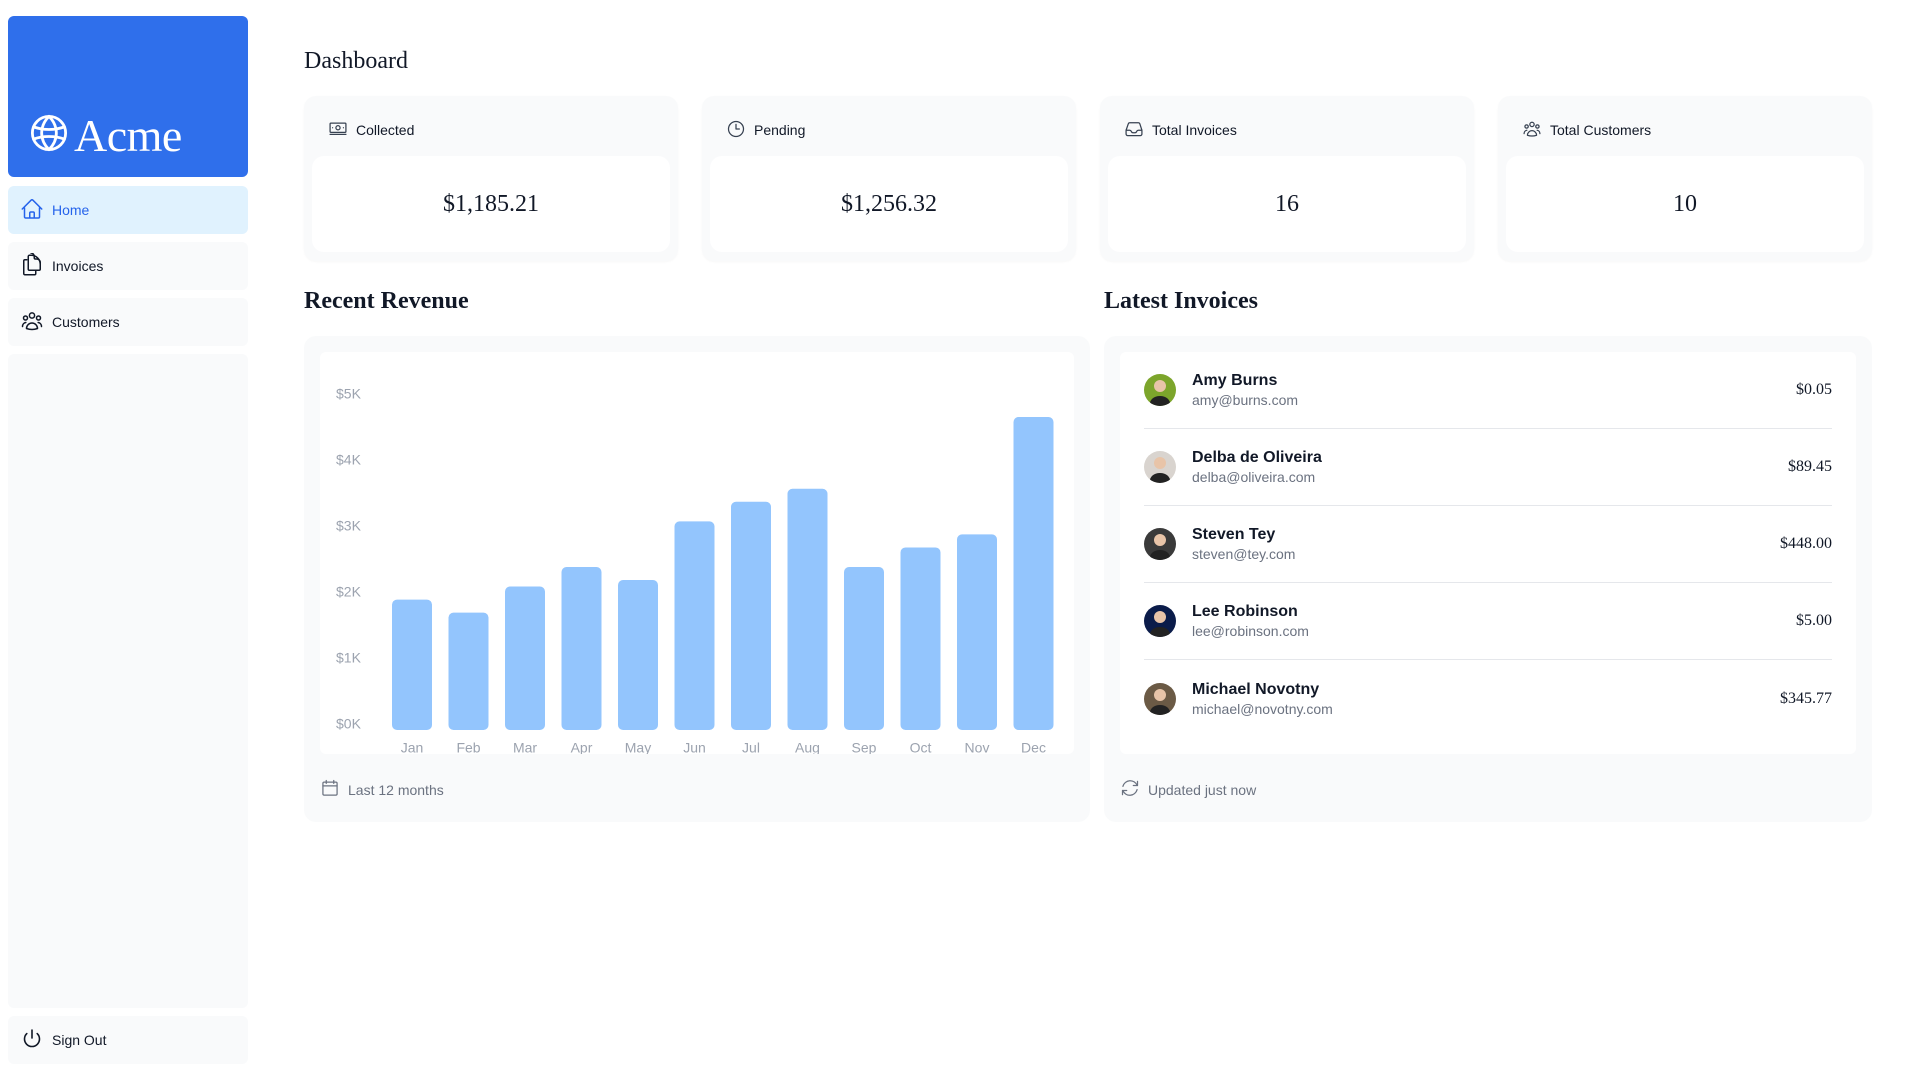 Image resolution: width=1920 pixels, height=1080 pixels. I want to click on card-total-customers: Total Customers 10, so click(1685, 178).